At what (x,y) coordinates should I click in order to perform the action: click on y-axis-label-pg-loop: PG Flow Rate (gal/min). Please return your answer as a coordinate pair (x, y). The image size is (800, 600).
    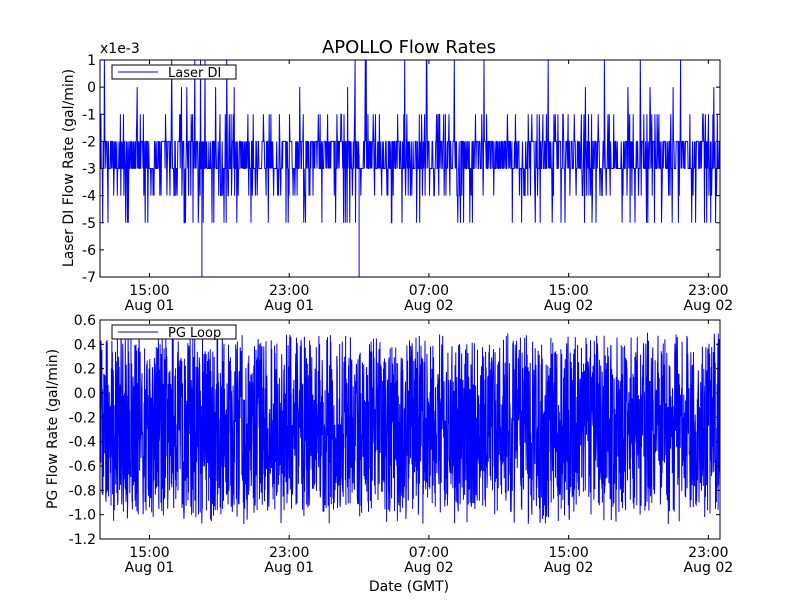
    Looking at the image, I should click on (53, 429).